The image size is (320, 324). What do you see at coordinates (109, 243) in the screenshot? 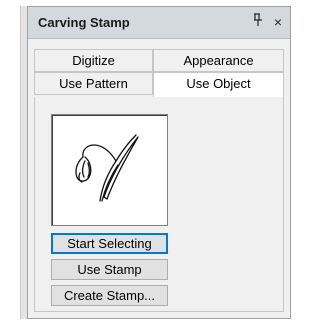
I see `start-selecting-button: Start Selecting` at bounding box center [109, 243].